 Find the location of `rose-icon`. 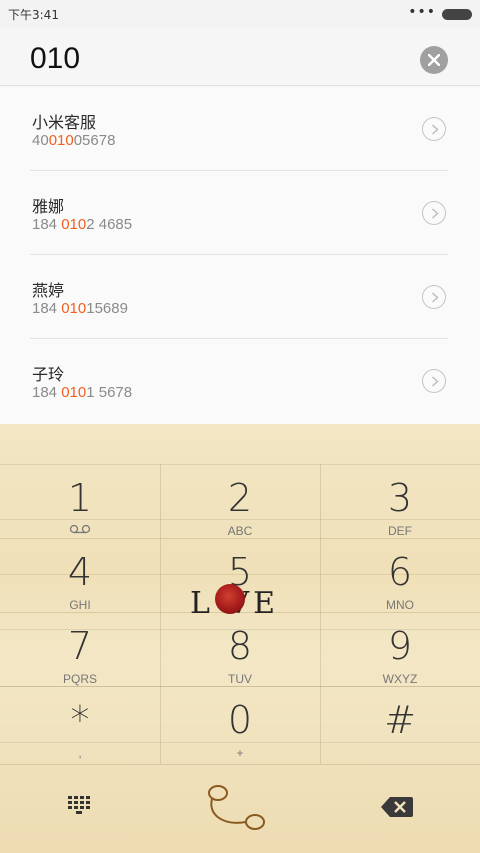

rose-icon is located at coordinates (230, 599).